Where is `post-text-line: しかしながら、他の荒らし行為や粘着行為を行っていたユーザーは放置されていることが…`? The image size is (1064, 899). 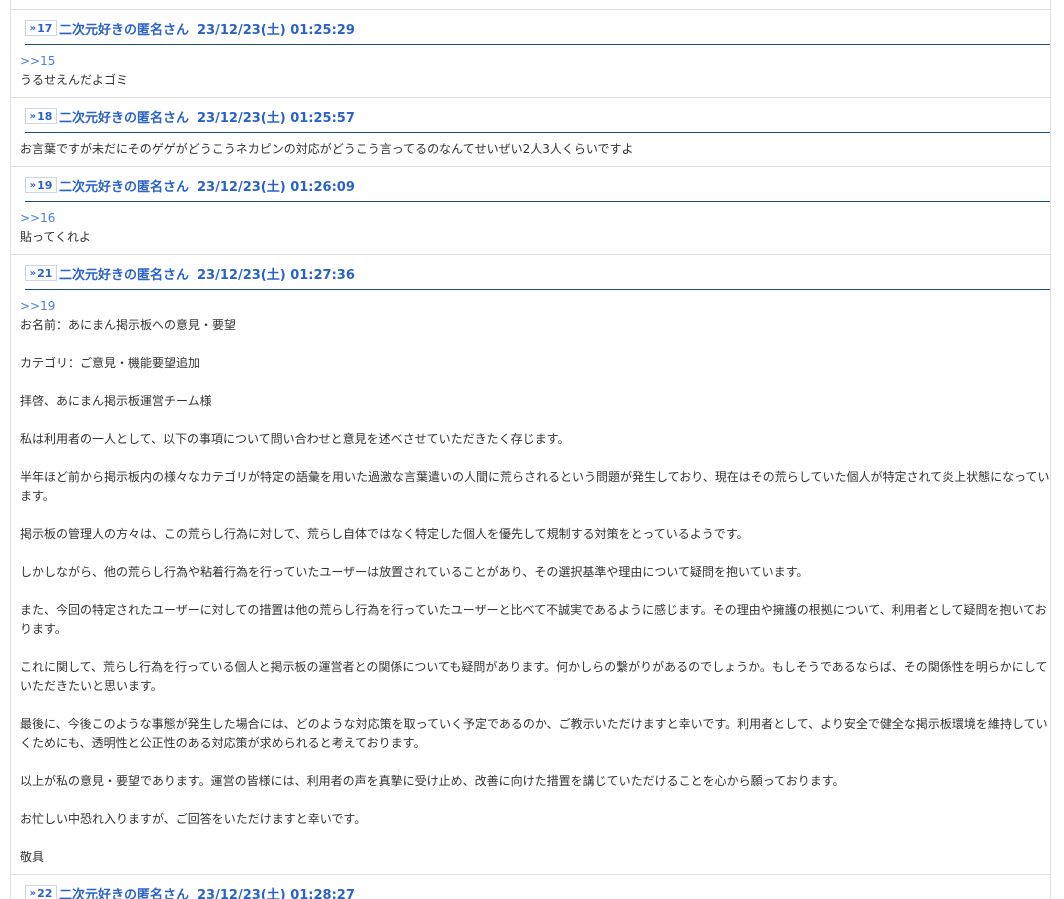 post-text-line: しかしながら、他の荒らし行為や粘着行為を行っていたユーザーは放置されていることが… is located at coordinates (414, 572).